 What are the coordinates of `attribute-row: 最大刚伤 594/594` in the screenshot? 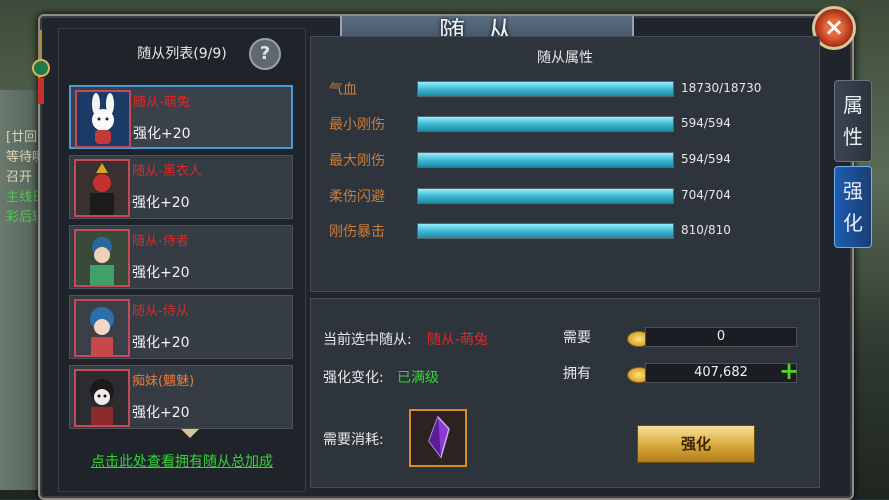 It's located at (569, 160).